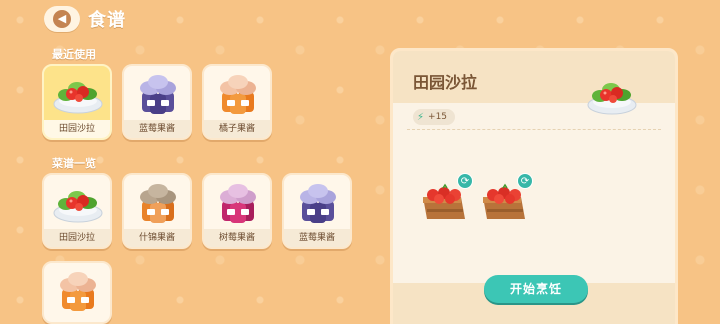 This screenshot has height=324, width=720. I want to click on start-cooking-button: 开始烹饪, so click(536, 289).